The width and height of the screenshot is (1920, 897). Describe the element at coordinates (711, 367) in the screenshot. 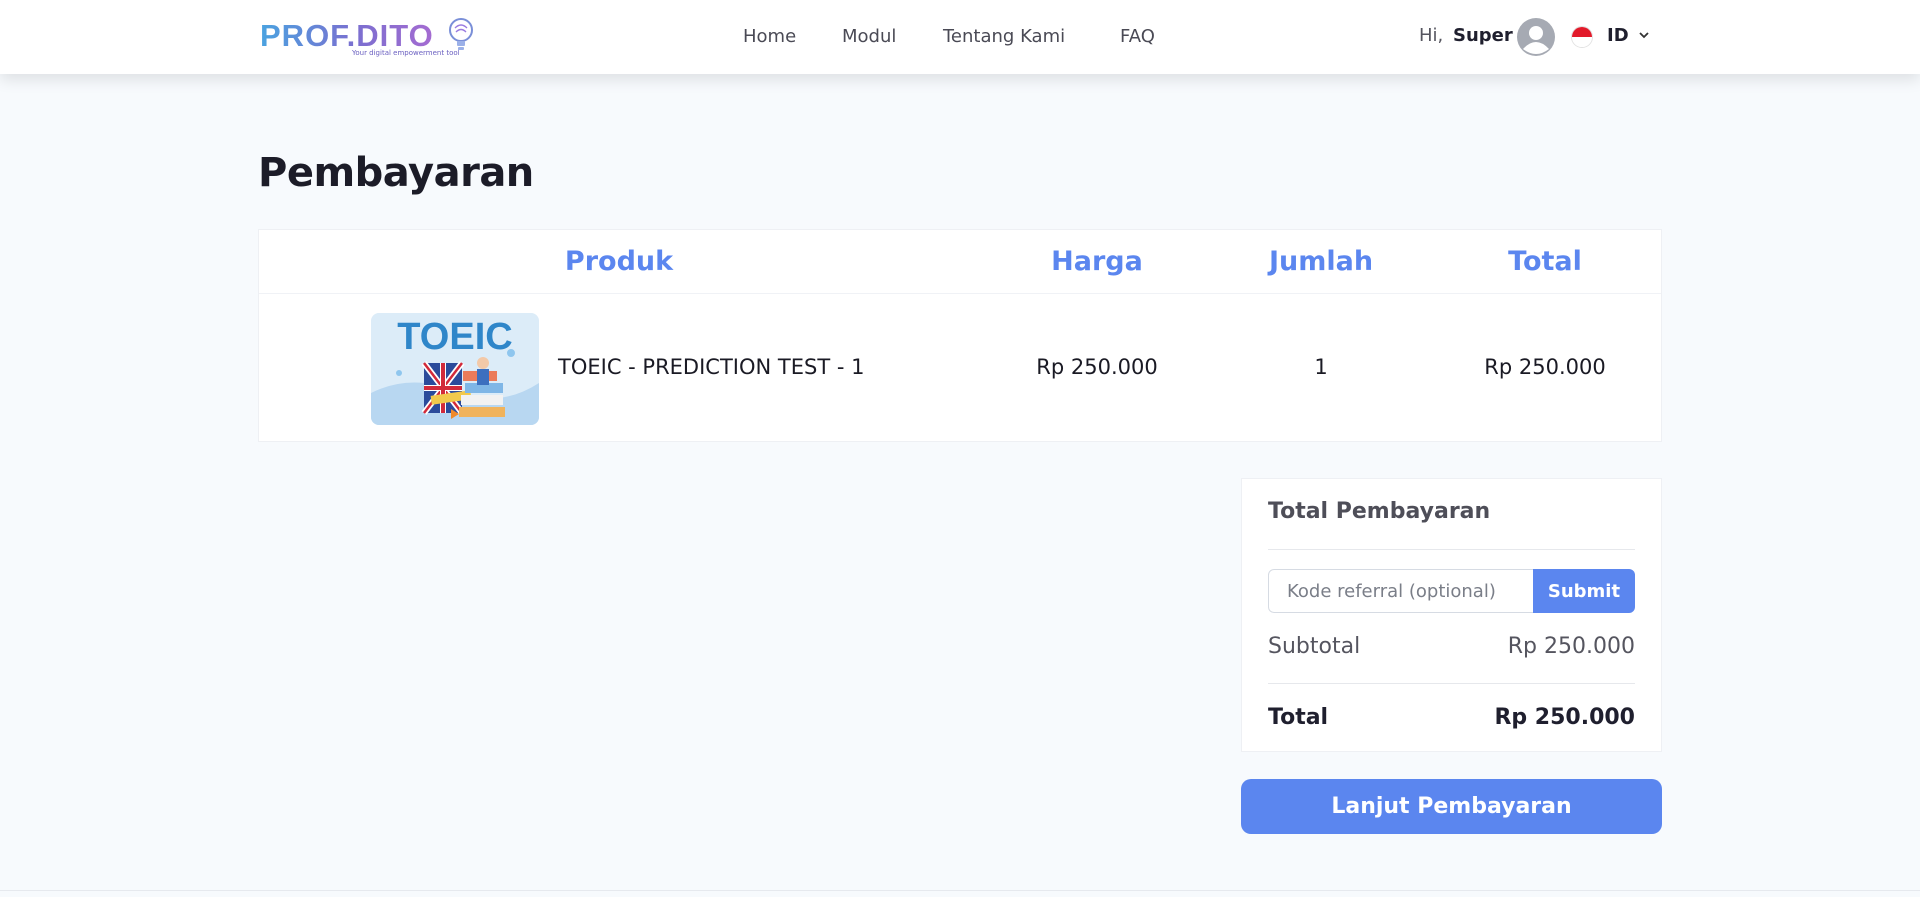

I see `product-name: TOEIC - PREDICTION TEST - 1` at that location.